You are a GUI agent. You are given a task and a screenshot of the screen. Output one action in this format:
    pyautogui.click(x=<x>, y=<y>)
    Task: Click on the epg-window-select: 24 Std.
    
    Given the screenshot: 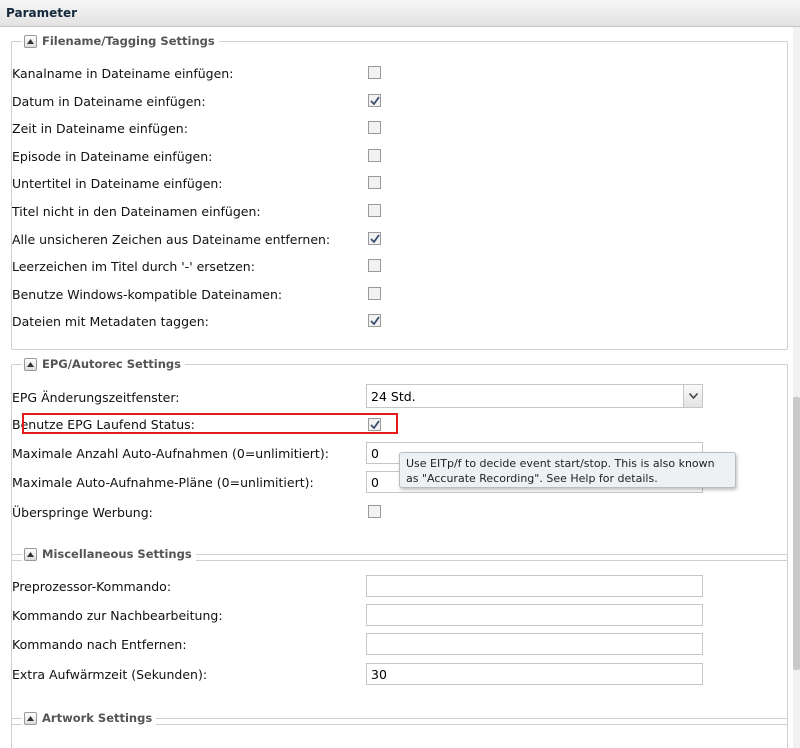 What is the action you would take?
    pyautogui.click(x=534, y=396)
    